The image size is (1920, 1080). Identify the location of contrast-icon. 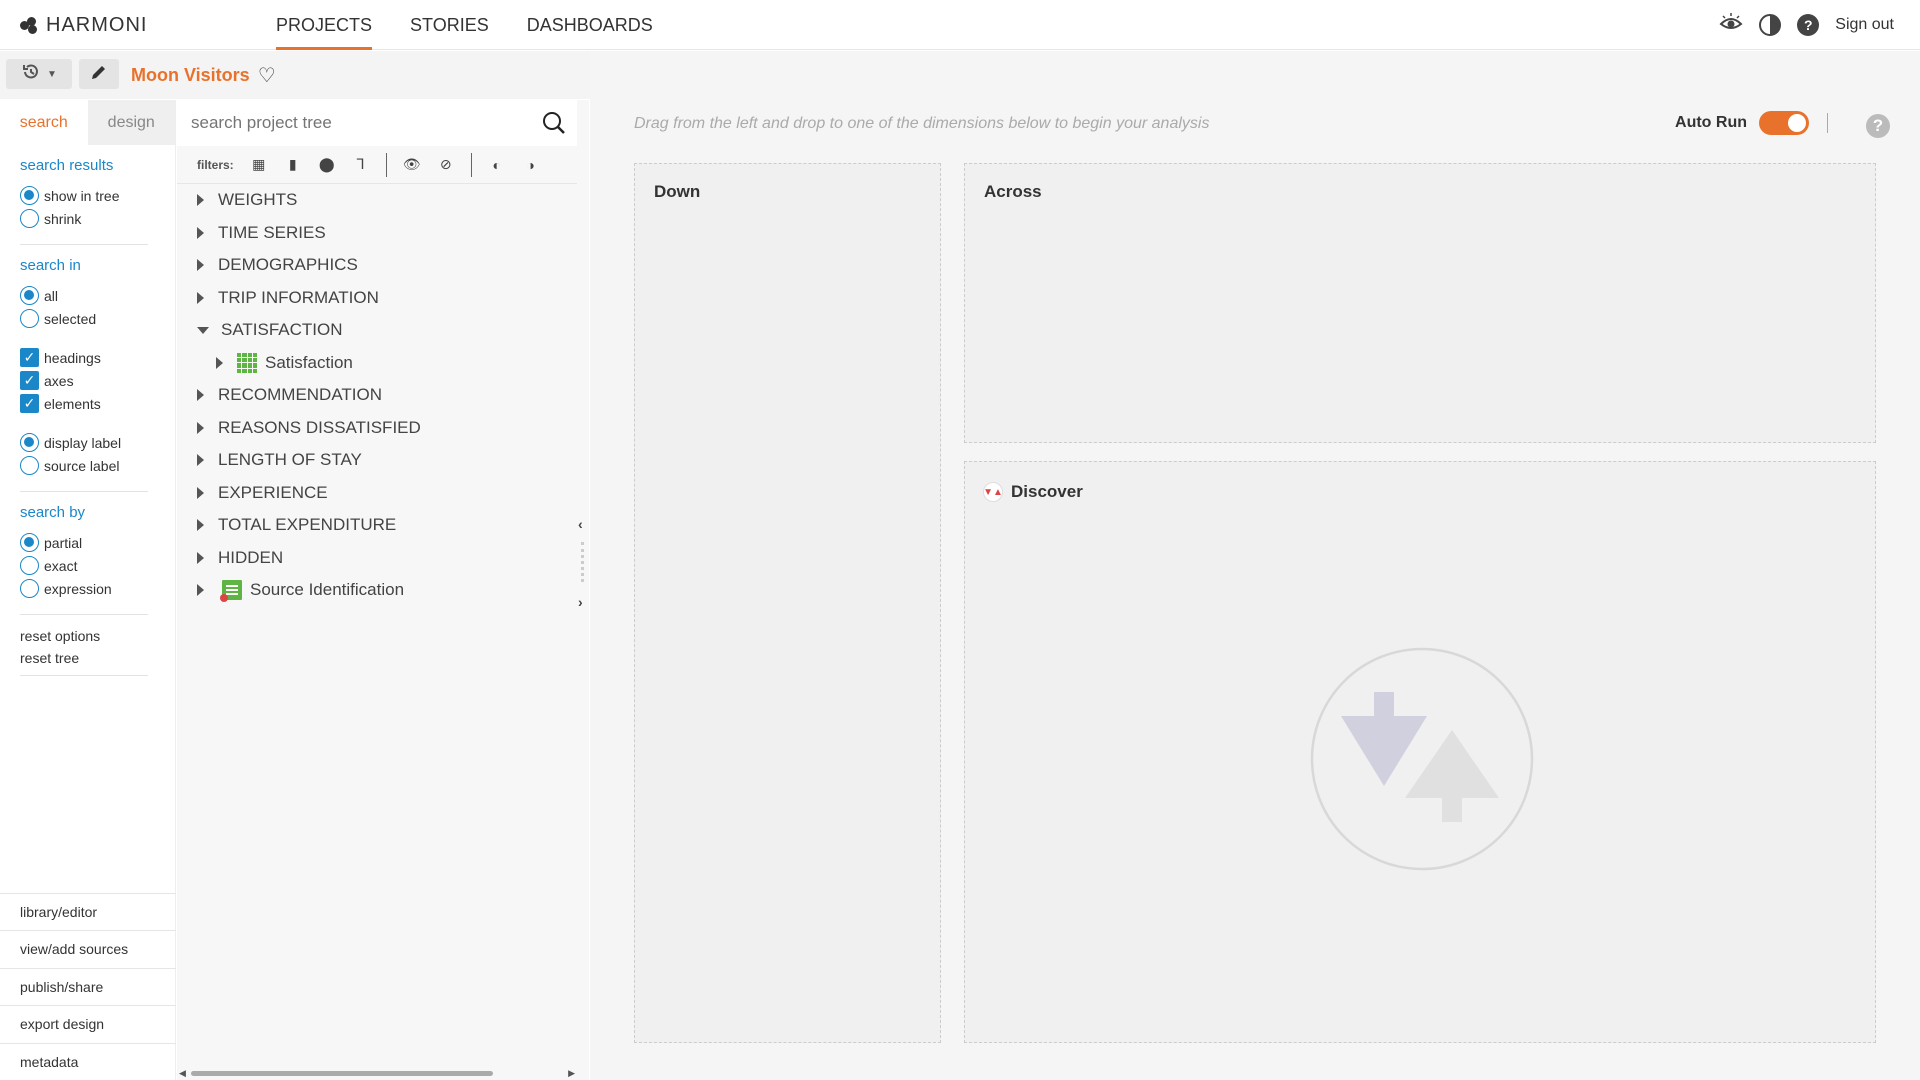
(1770, 24).